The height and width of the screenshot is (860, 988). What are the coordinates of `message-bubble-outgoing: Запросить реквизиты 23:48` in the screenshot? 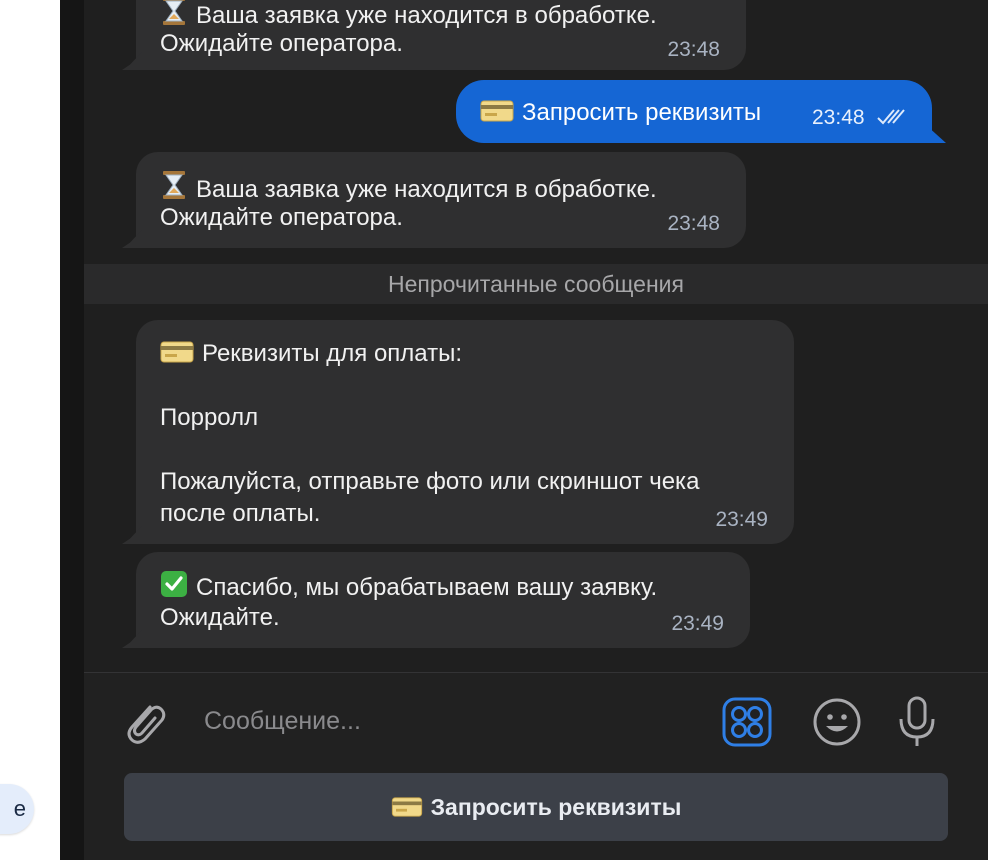 It's located at (701, 111).